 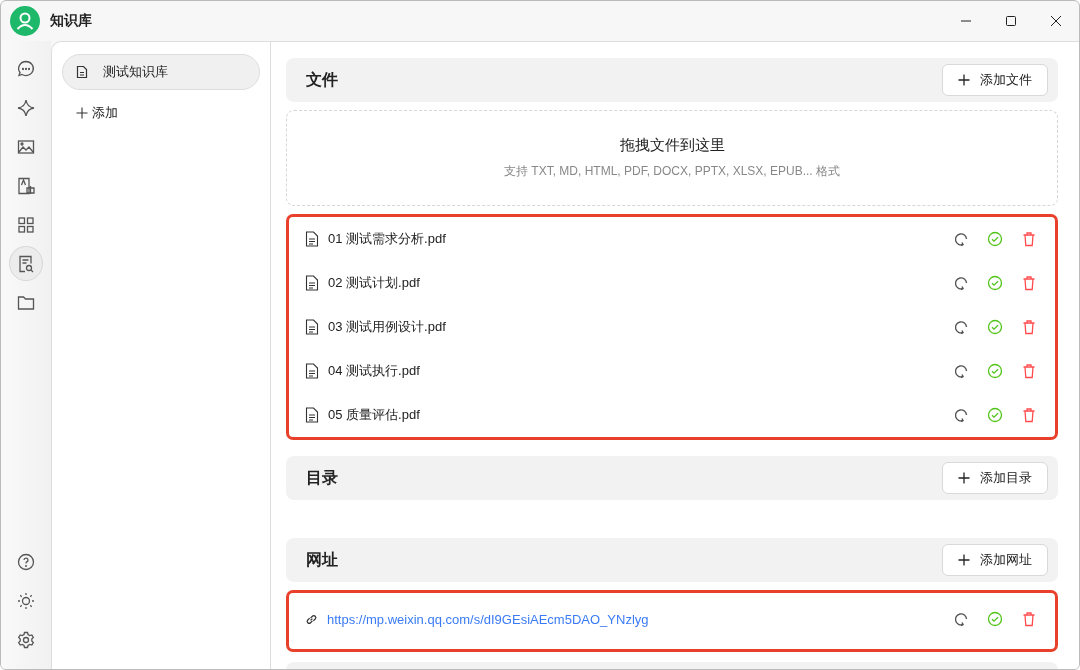 I want to click on chat-bubble-icon, so click(x=26, y=68).